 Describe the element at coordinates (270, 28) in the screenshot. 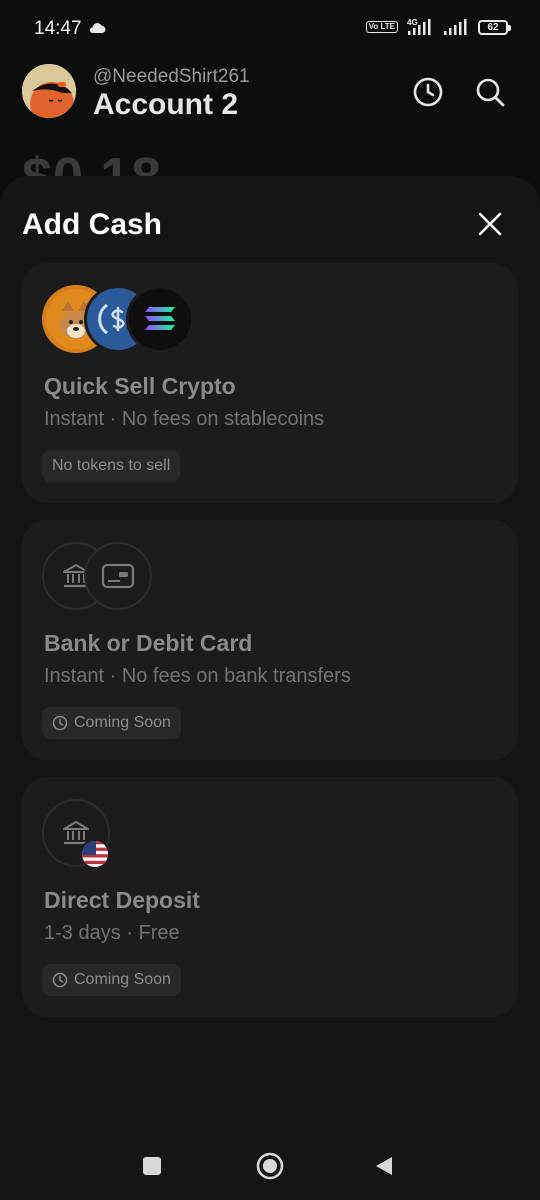

I see `status-bar: 14:47 Vo LTE 4G 62` at that location.